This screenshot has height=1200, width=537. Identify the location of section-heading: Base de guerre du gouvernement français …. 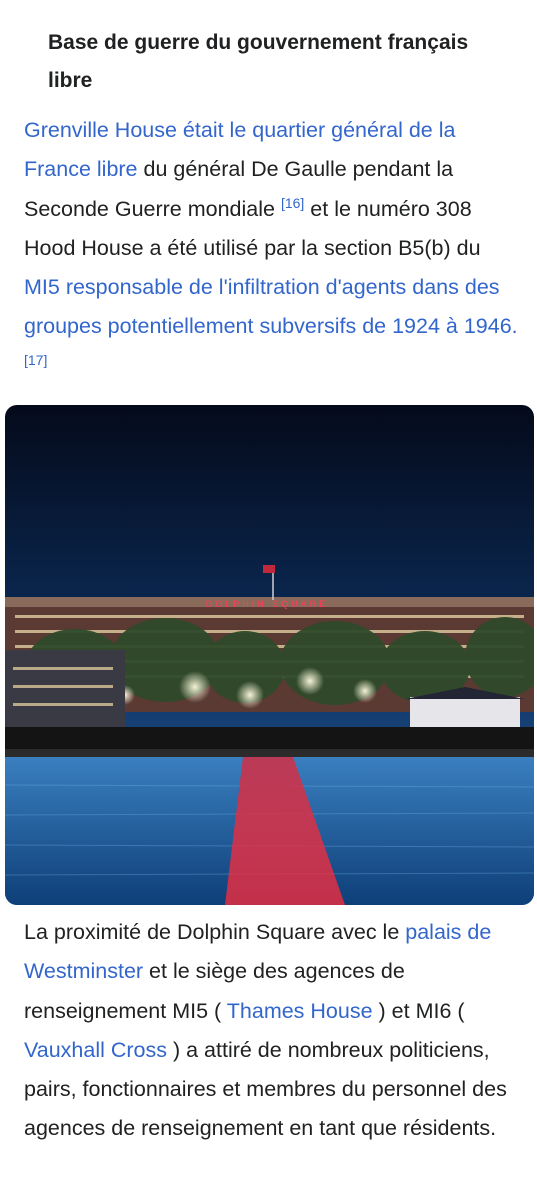
(258, 61).